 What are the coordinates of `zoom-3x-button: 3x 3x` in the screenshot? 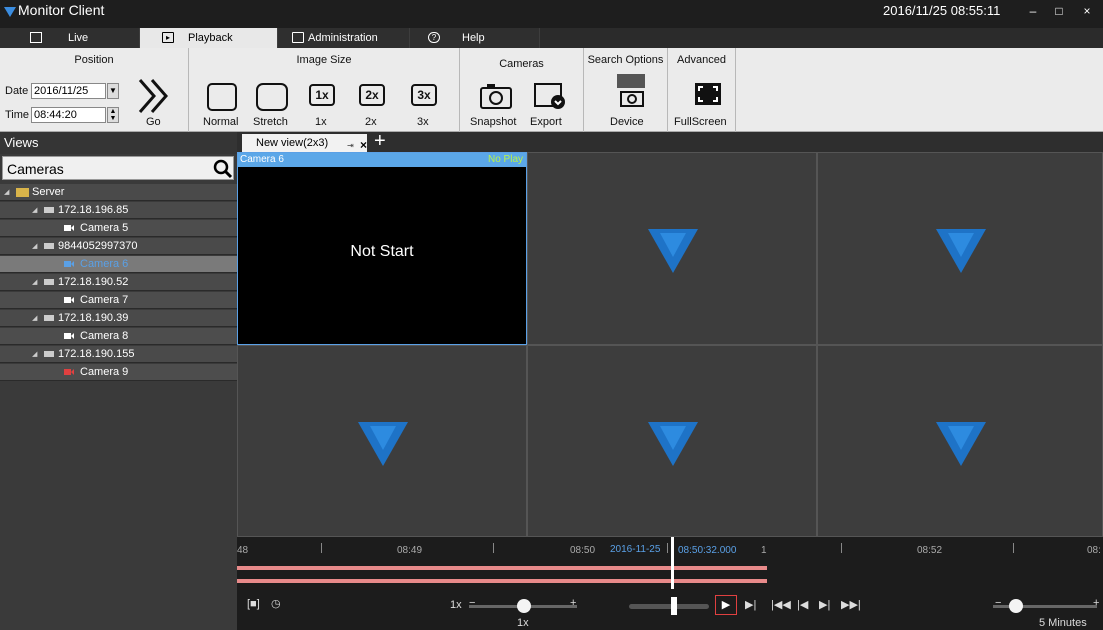 It's located at (426, 106).